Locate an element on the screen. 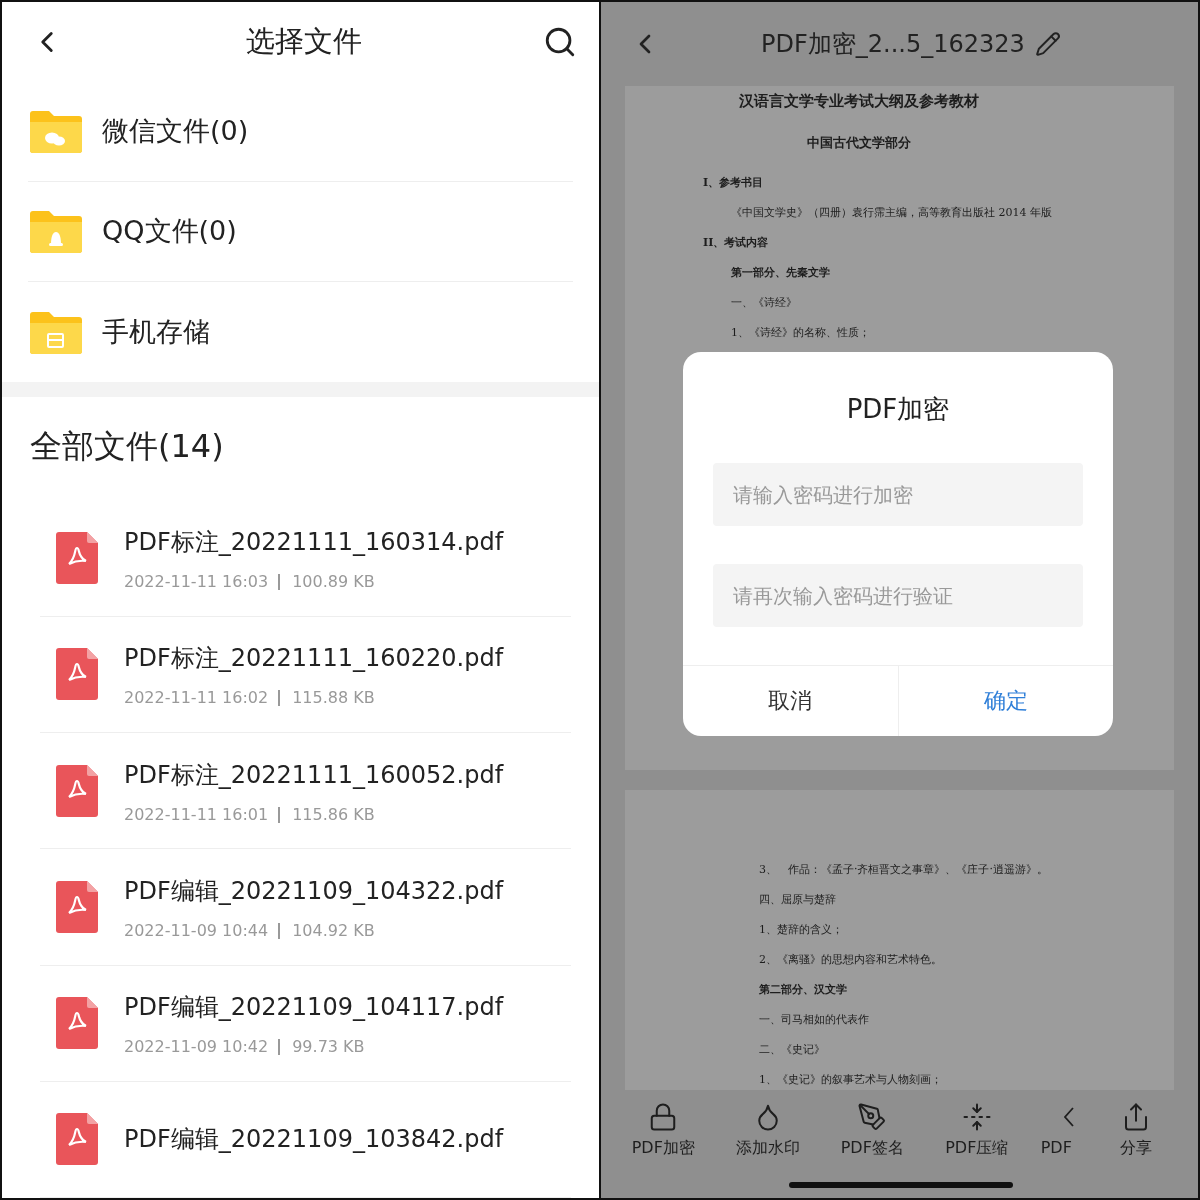  file-date: 2022-11-09 10:42 is located at coordinates (202, 1047).